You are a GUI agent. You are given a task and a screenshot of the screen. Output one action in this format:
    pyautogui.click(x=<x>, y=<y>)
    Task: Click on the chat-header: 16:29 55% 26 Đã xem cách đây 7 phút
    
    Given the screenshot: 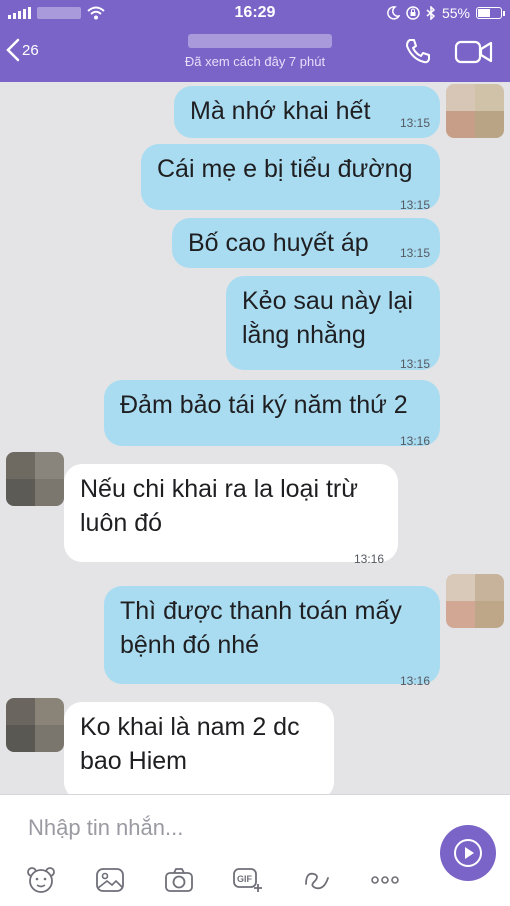 What is the action you would take?
    pyautogui.click(x=255, y=41)
    